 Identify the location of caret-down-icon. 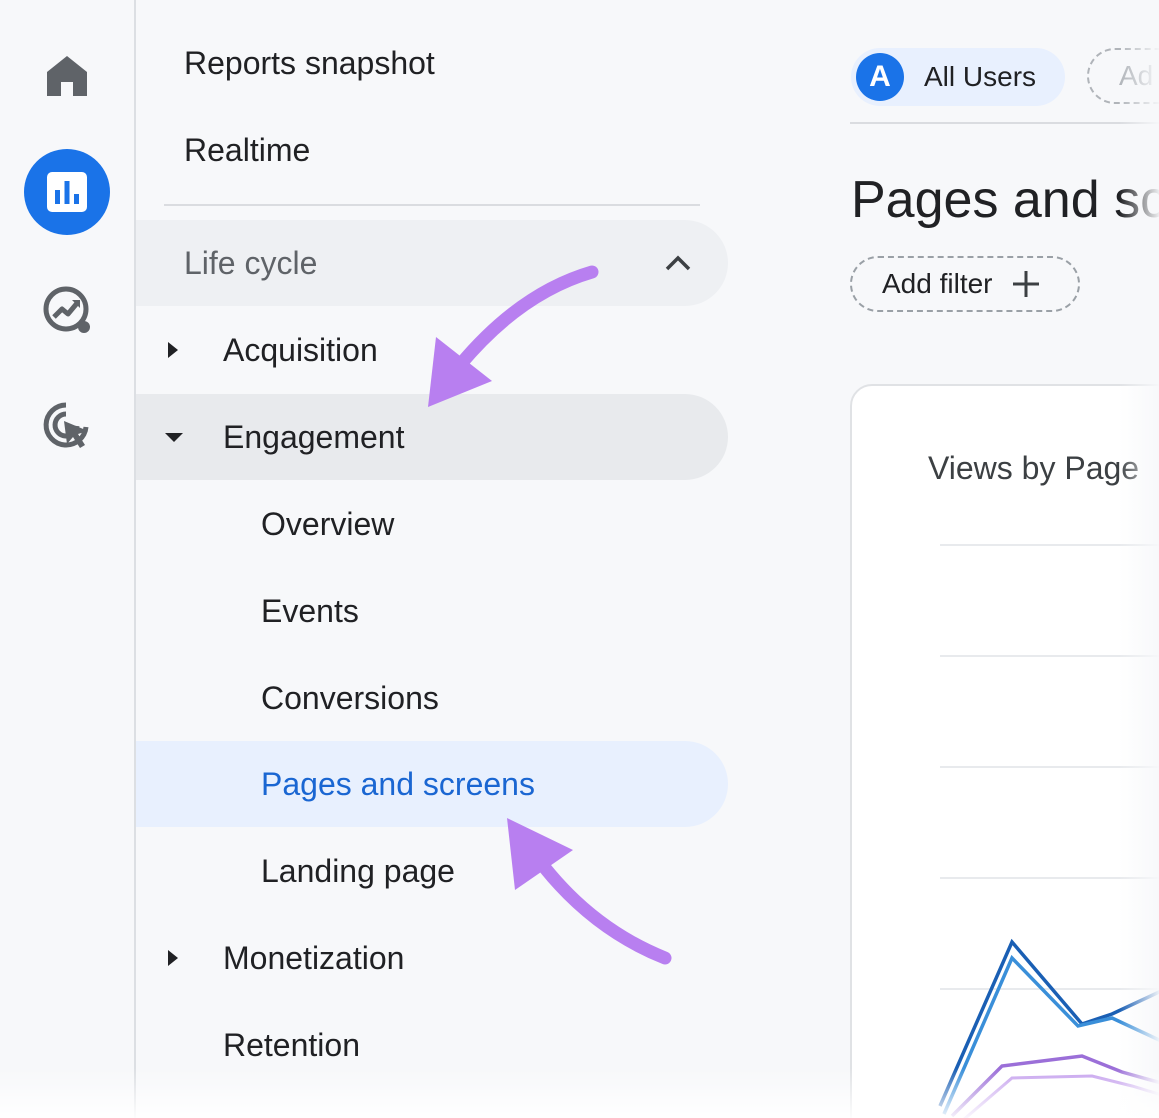
(174, 437).